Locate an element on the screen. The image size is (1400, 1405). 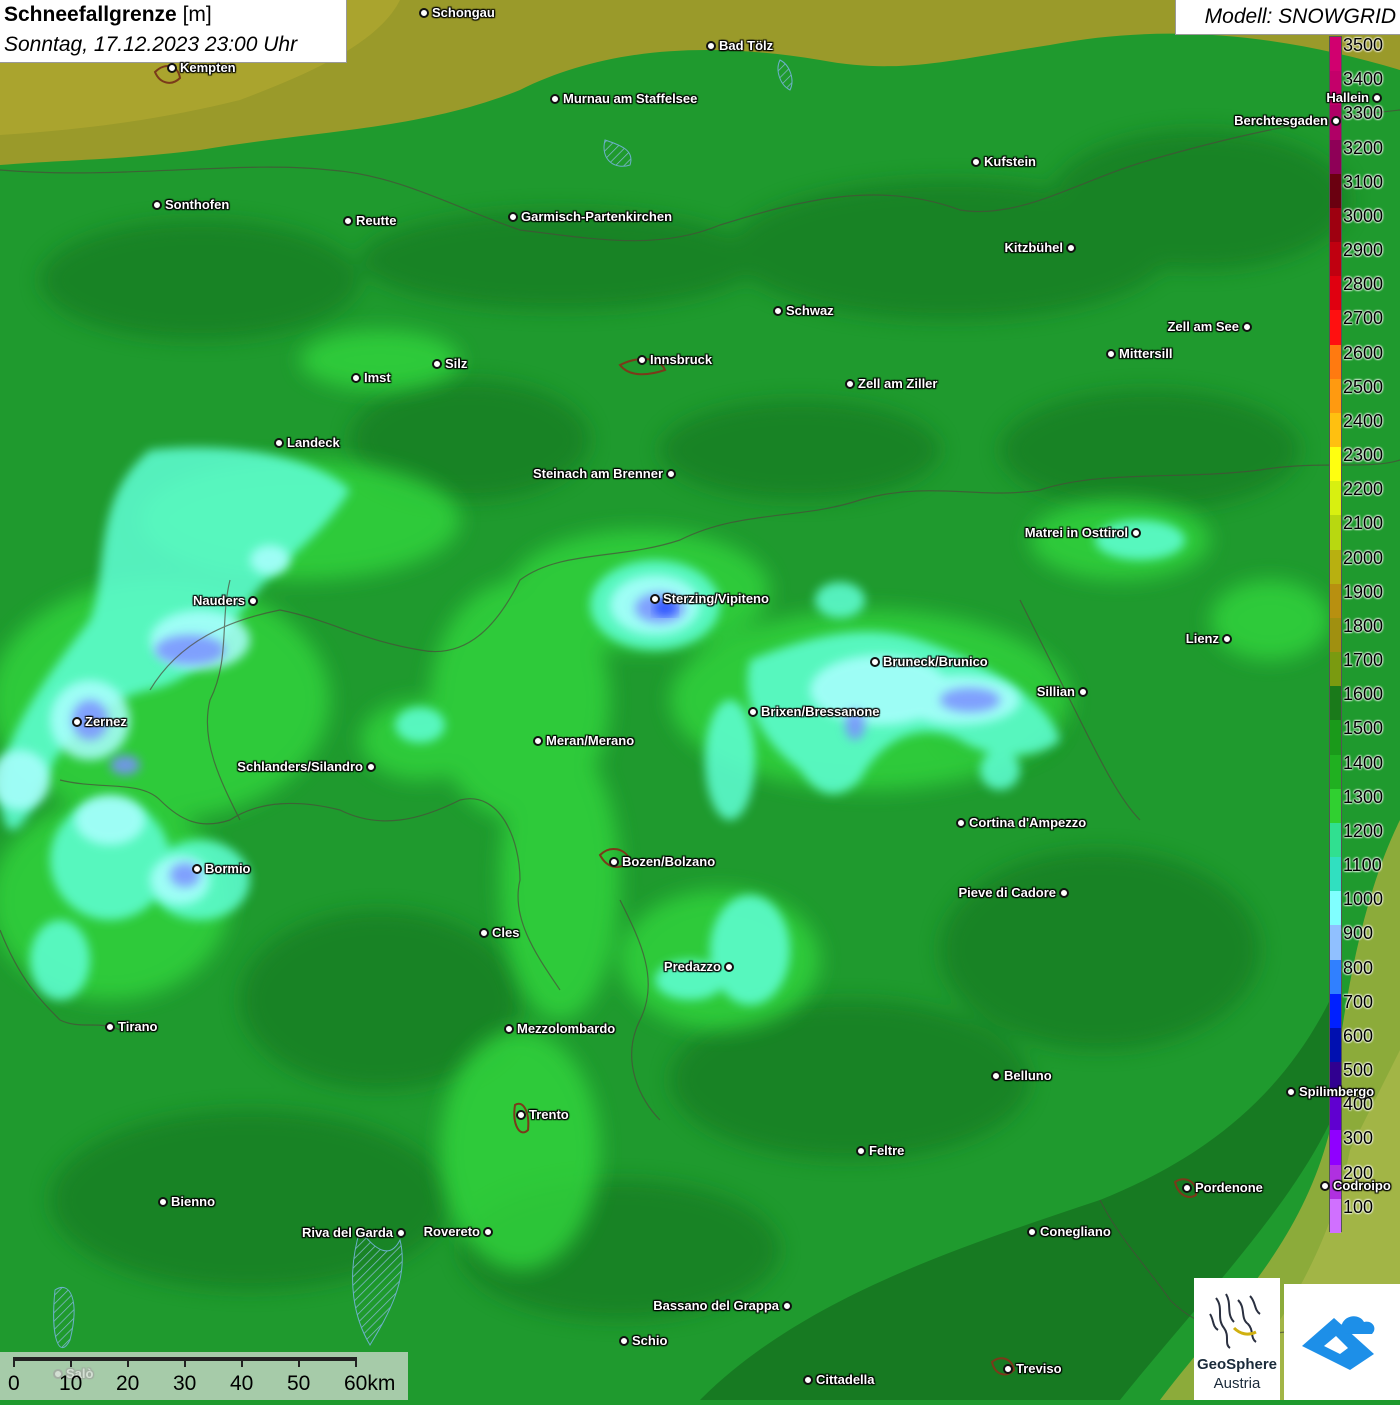
app-logo-panel is located at coordinates (1342, 1342).